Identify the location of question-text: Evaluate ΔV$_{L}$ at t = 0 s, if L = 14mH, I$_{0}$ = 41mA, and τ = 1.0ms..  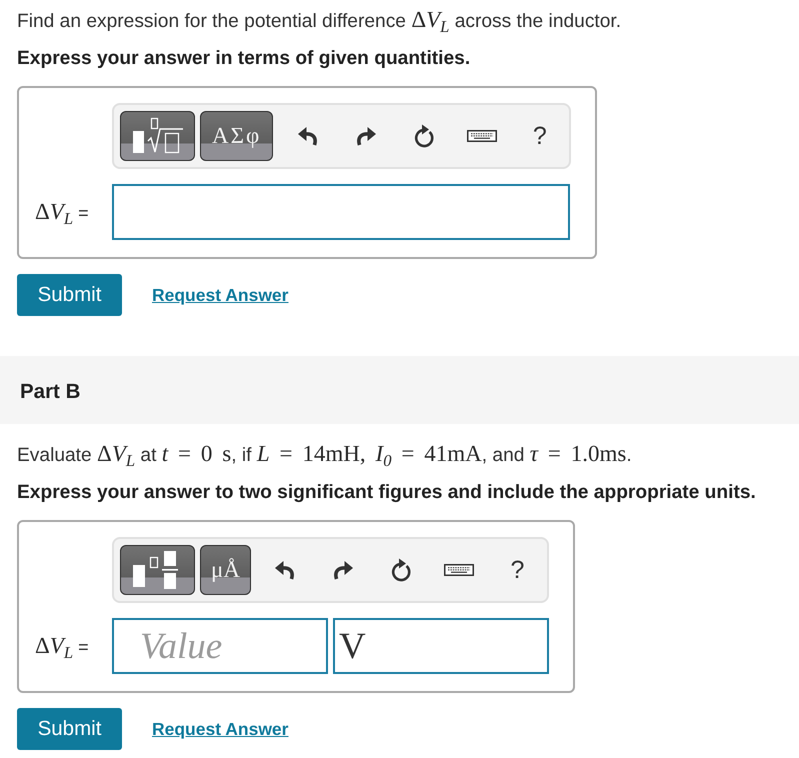
(325, 454).